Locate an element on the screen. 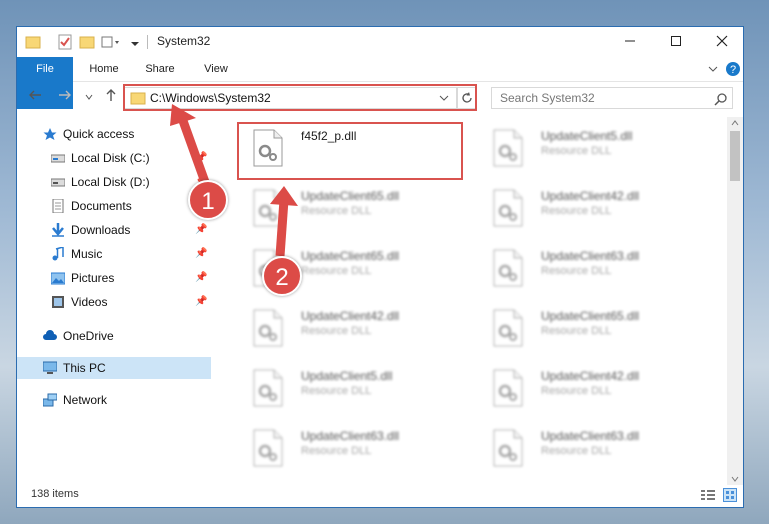  annotation-arrows is located at coordinates (234, 180).